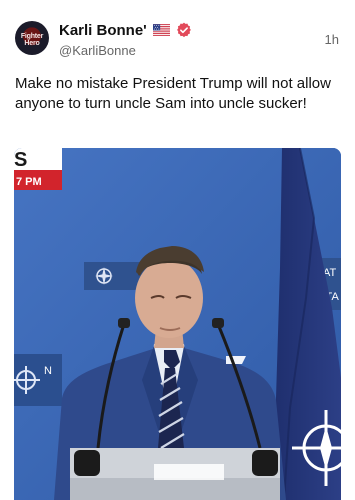  I want to click on avatar-text: Fighter Hero, so click(32, 40).